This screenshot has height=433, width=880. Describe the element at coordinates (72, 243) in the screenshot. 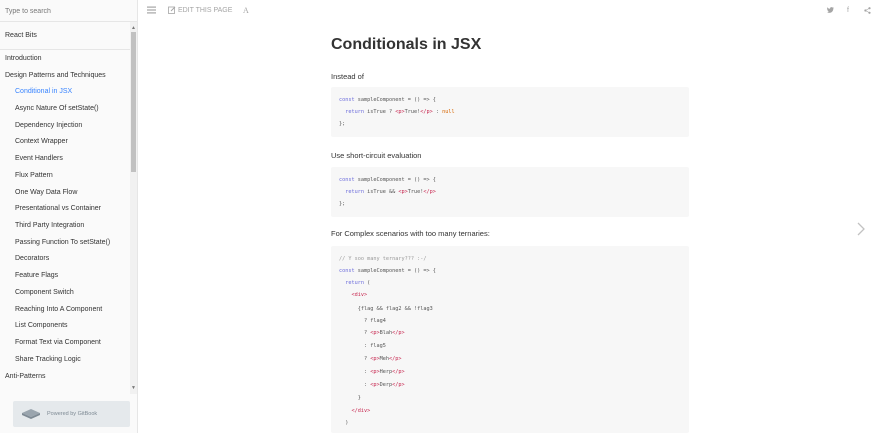

I see `sidebar-item-passing-function-to-setstate: Passing Function To setState()` at that location.